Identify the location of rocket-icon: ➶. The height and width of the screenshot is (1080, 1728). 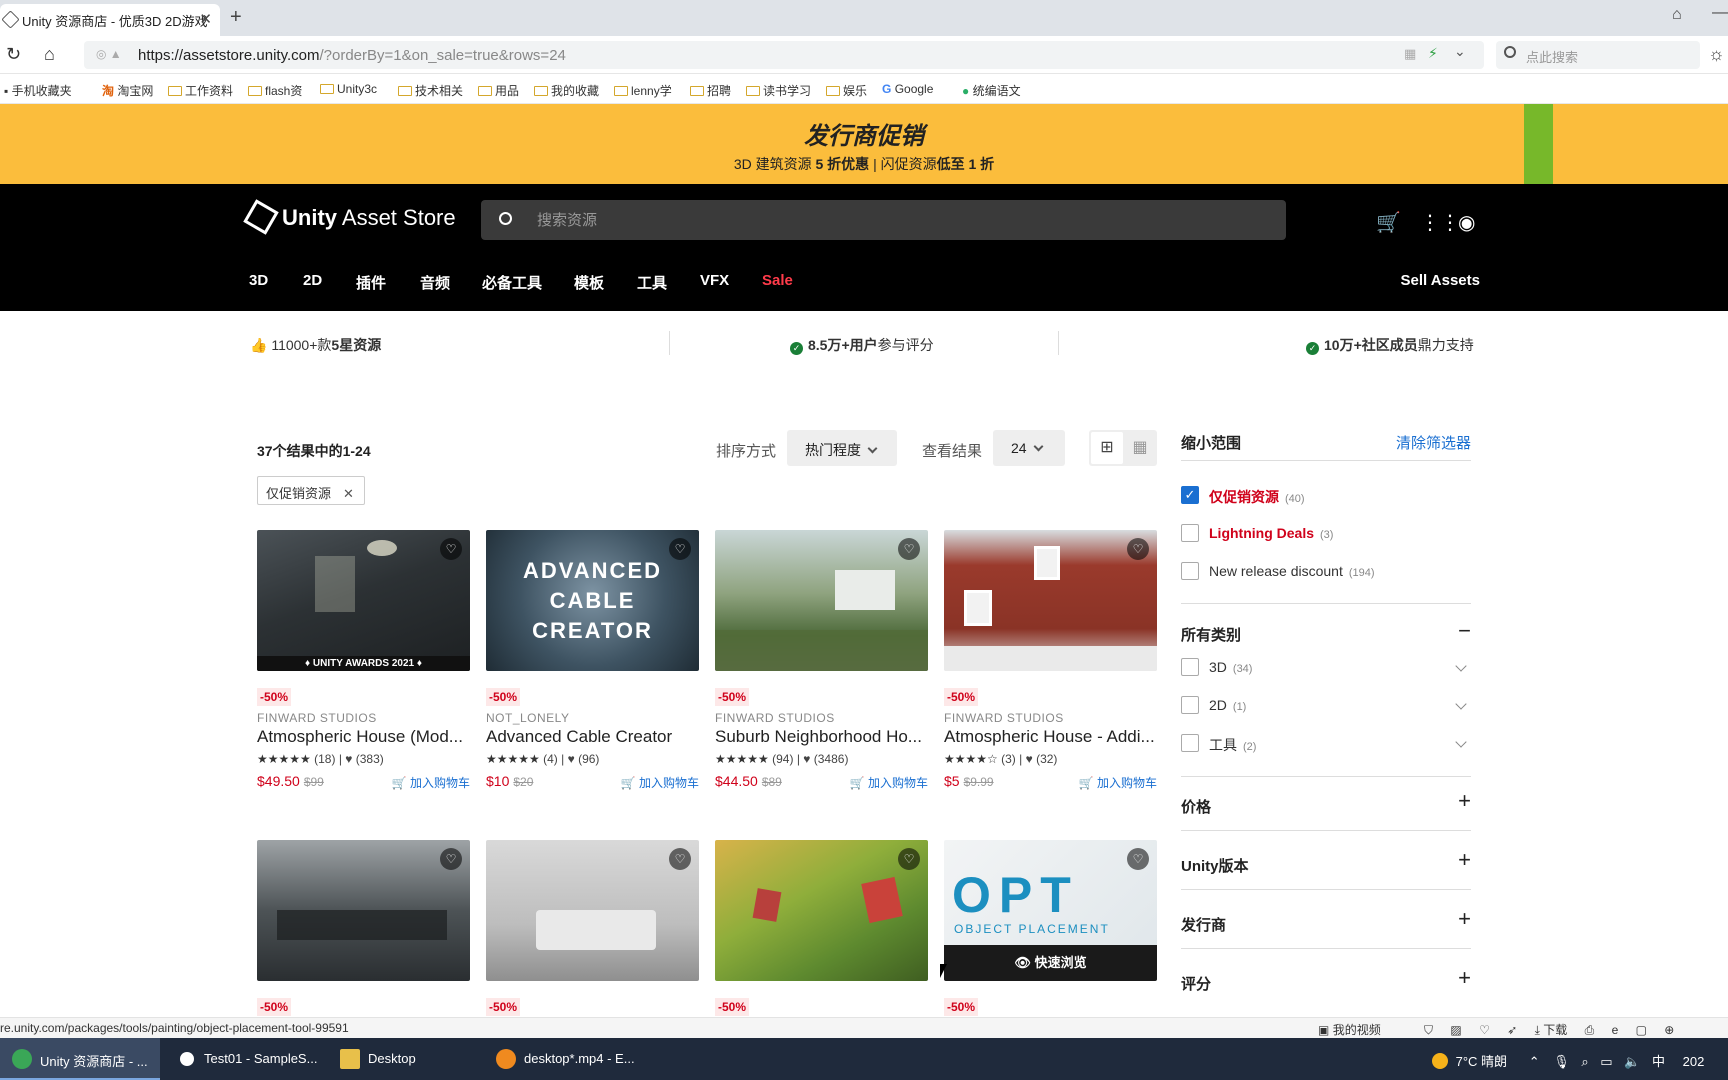
(1512, 1030).